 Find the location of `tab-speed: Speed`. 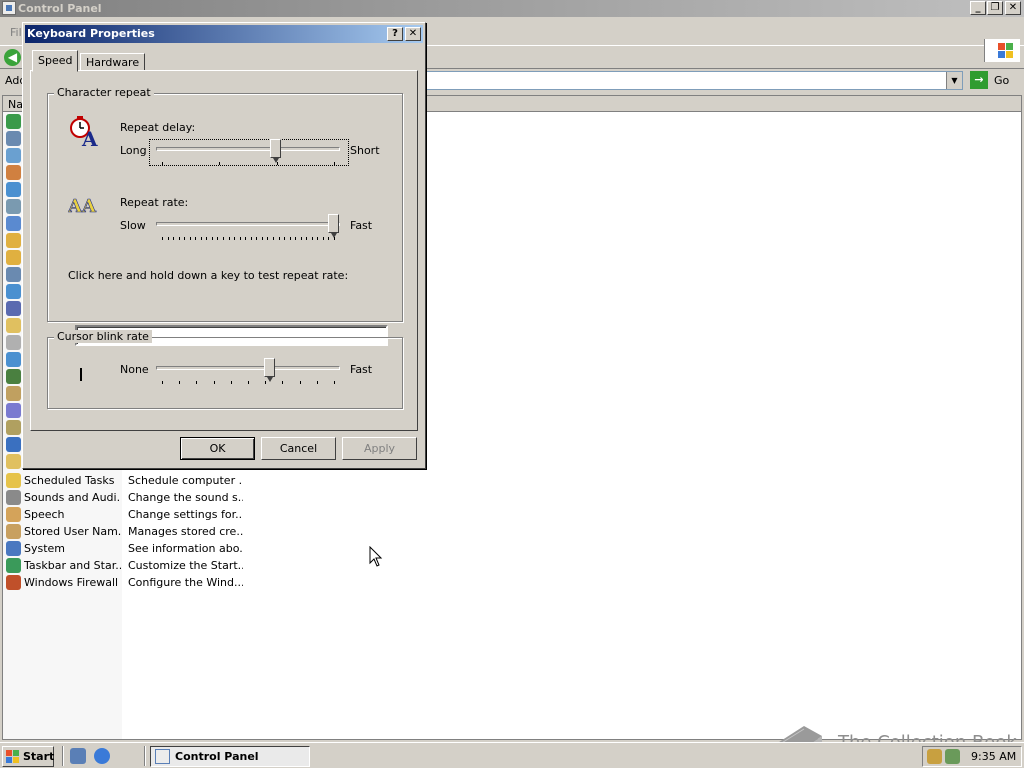

tab-speed: Speed is located at coordinates (55, 61).